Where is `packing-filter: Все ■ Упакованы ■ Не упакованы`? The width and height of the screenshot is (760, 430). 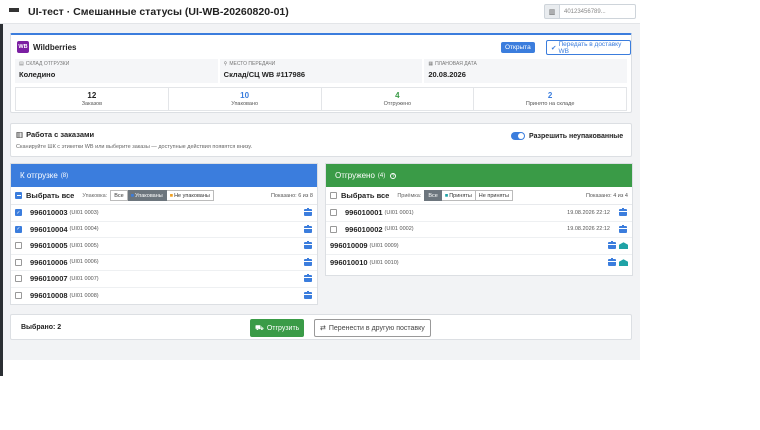
packing-filter: Все ■ Упакованы ■ Не упакованы is located at coordinates (162, 195).